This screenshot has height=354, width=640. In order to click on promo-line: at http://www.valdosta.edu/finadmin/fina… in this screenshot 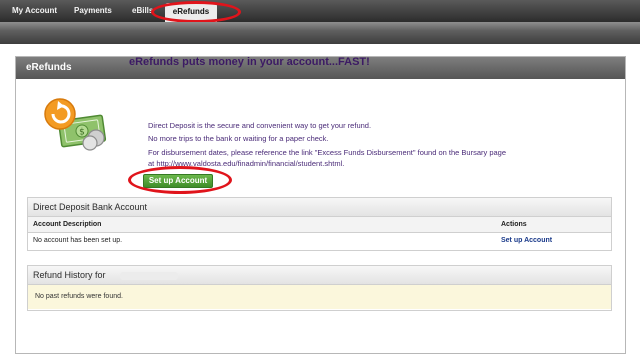, I will do `click(246, 163)`.